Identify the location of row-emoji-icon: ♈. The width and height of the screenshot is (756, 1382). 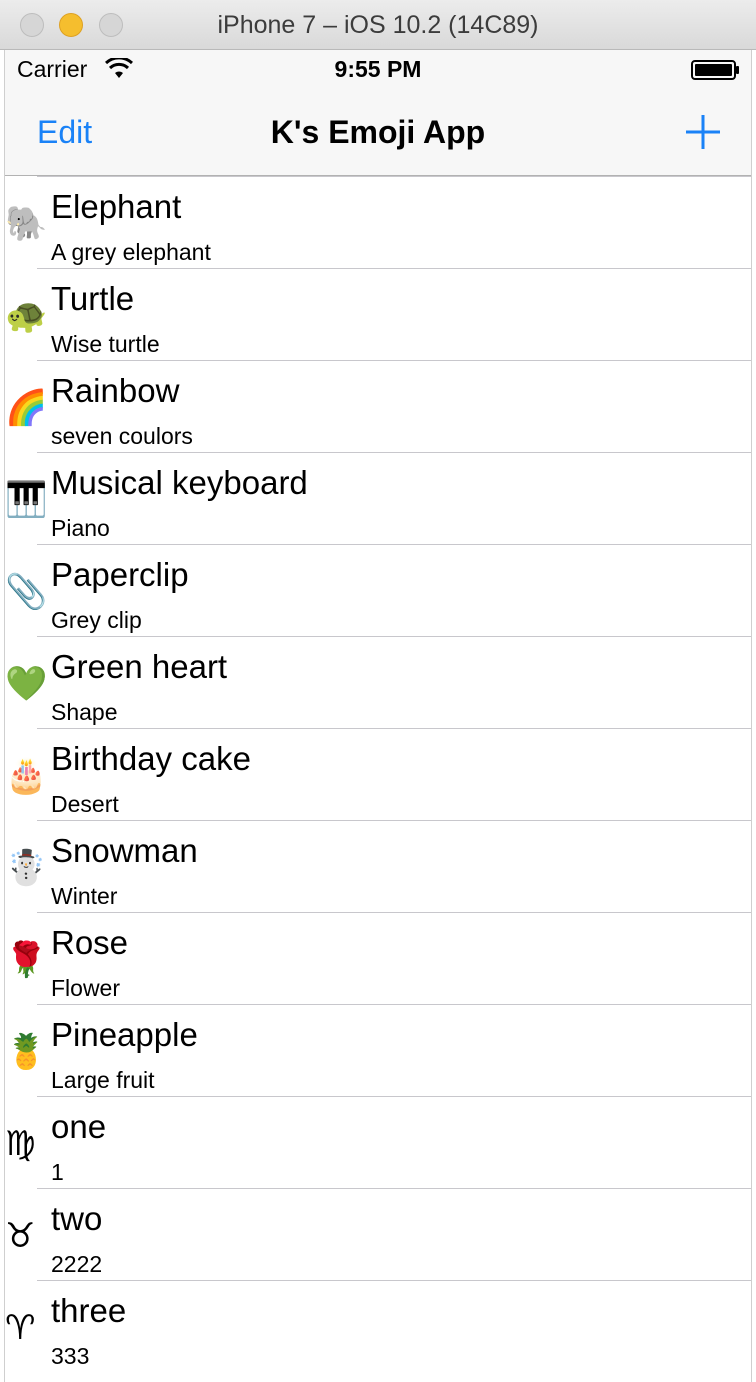
(20, 1328).